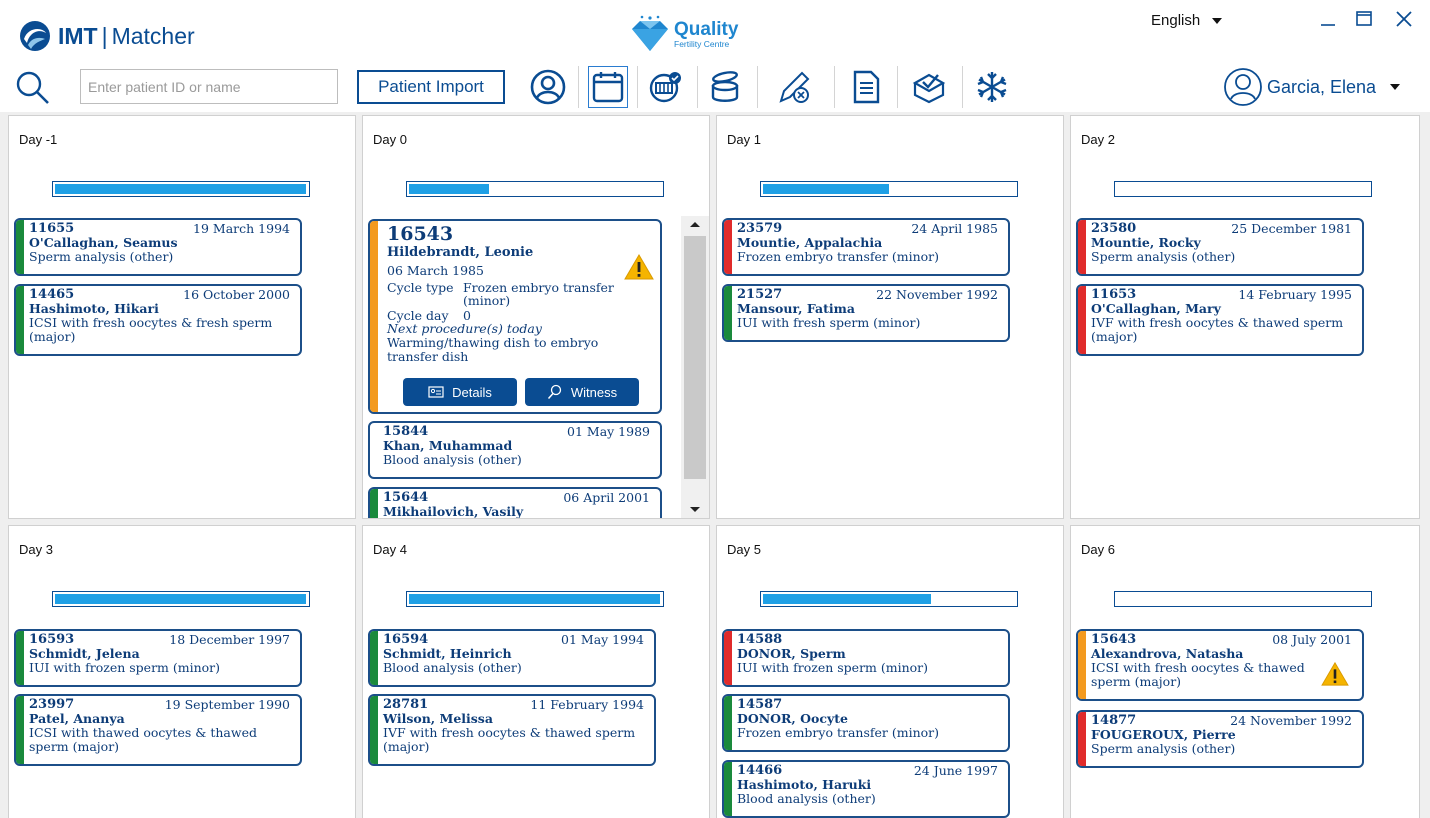 The width and height of the screenshot is (1430, 818). Describe the element at coordinates (602, 639) in the screenshot. I see `patient-dob: 01 May 1994` at that location.